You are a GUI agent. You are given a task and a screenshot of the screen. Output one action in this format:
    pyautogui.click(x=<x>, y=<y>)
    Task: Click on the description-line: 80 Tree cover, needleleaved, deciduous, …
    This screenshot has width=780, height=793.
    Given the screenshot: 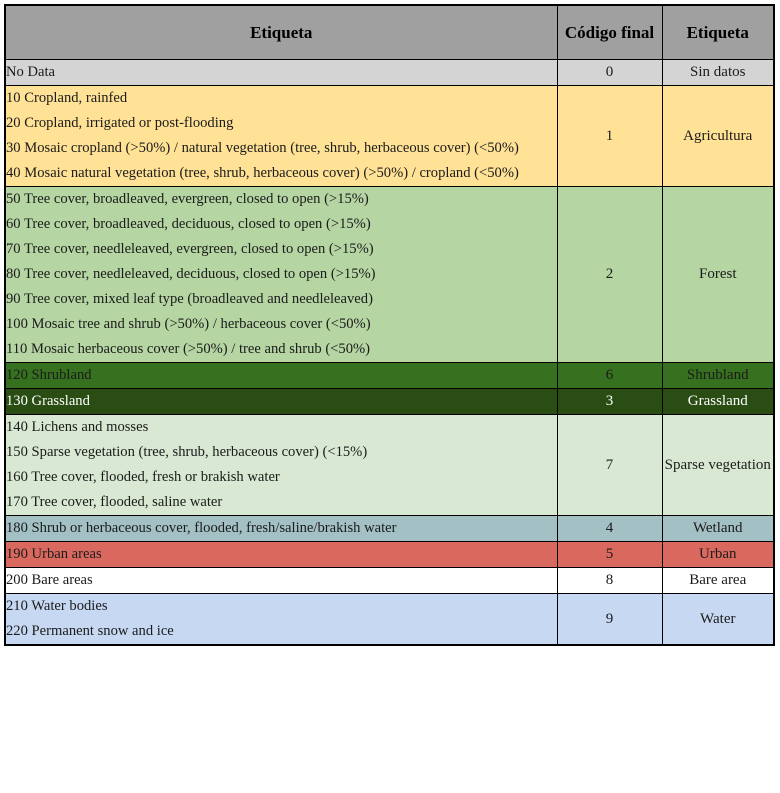 What is the action you would take?
    pyautogui.click(x=191, y=274)
    